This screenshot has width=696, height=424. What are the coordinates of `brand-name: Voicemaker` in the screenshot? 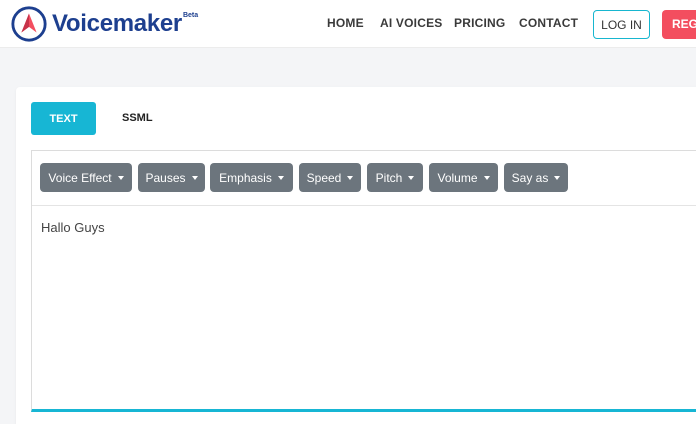 It's located at (117, 23).